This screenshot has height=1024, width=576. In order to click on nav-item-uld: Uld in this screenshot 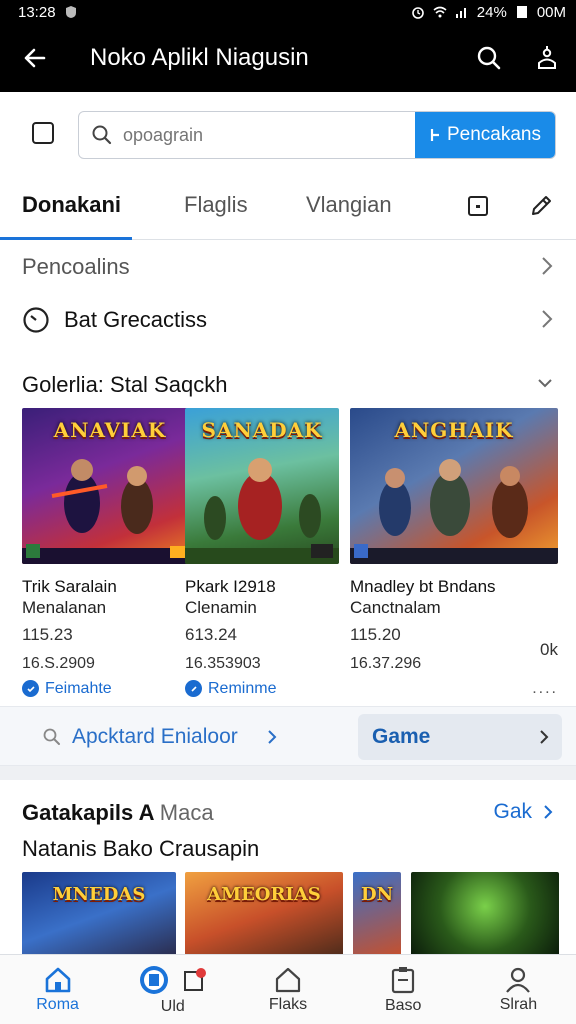, I will do `click(172, 989)`.